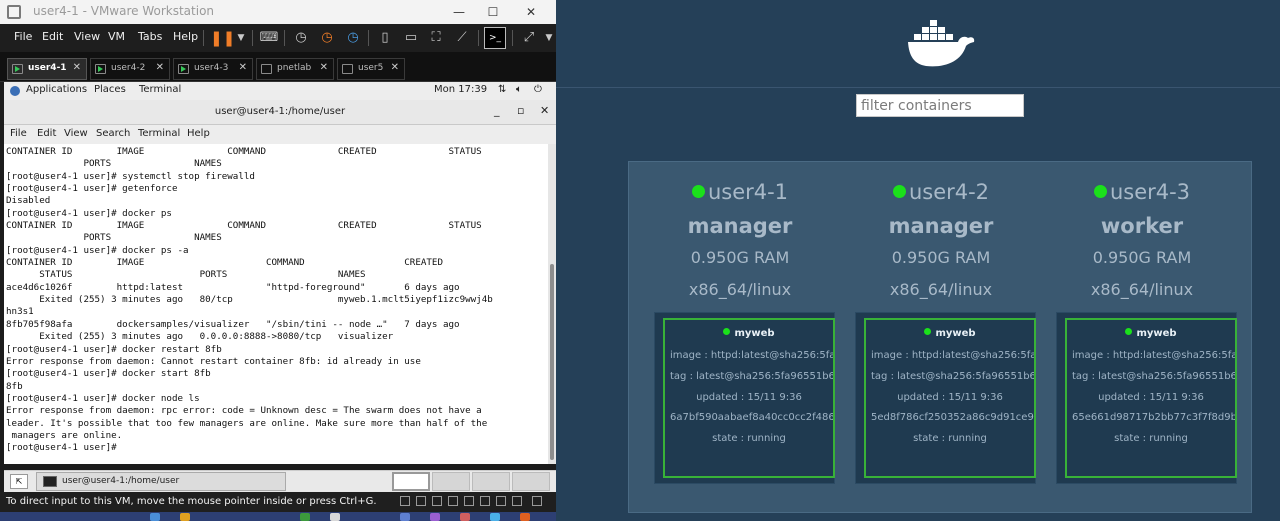 The height and width of the screenshot is (521, 1280). What do you see at coordinates (1151, 333) in the screenshot?
I see `container-name: myweb` at bounding box center [1151, 333].